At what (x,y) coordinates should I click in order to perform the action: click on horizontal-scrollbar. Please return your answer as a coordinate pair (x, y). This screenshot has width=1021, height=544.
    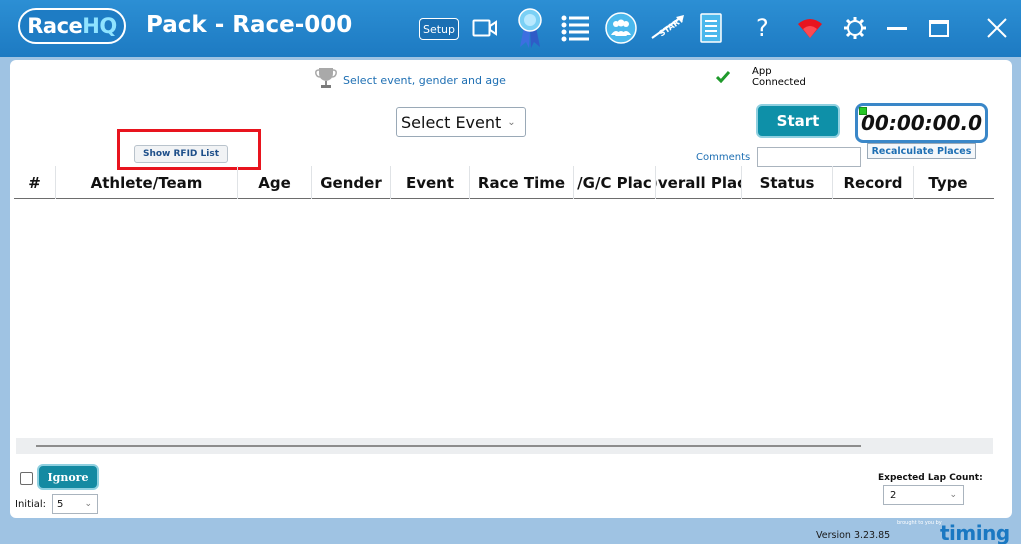
    Looking at the image, I should click on (504, 446).